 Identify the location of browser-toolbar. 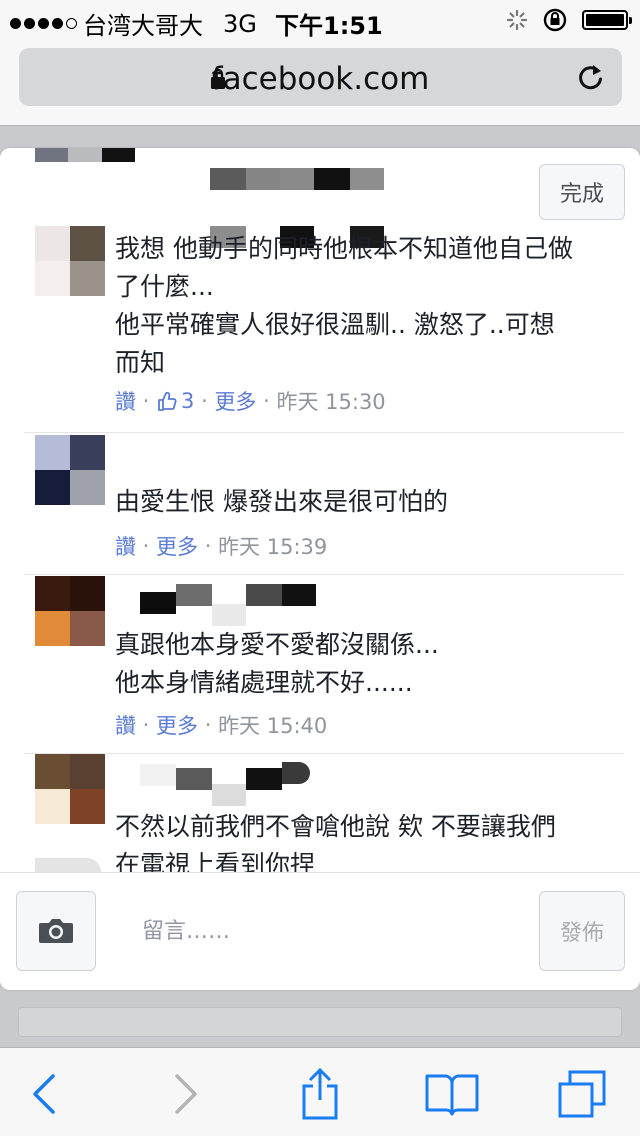
(320, 1091).